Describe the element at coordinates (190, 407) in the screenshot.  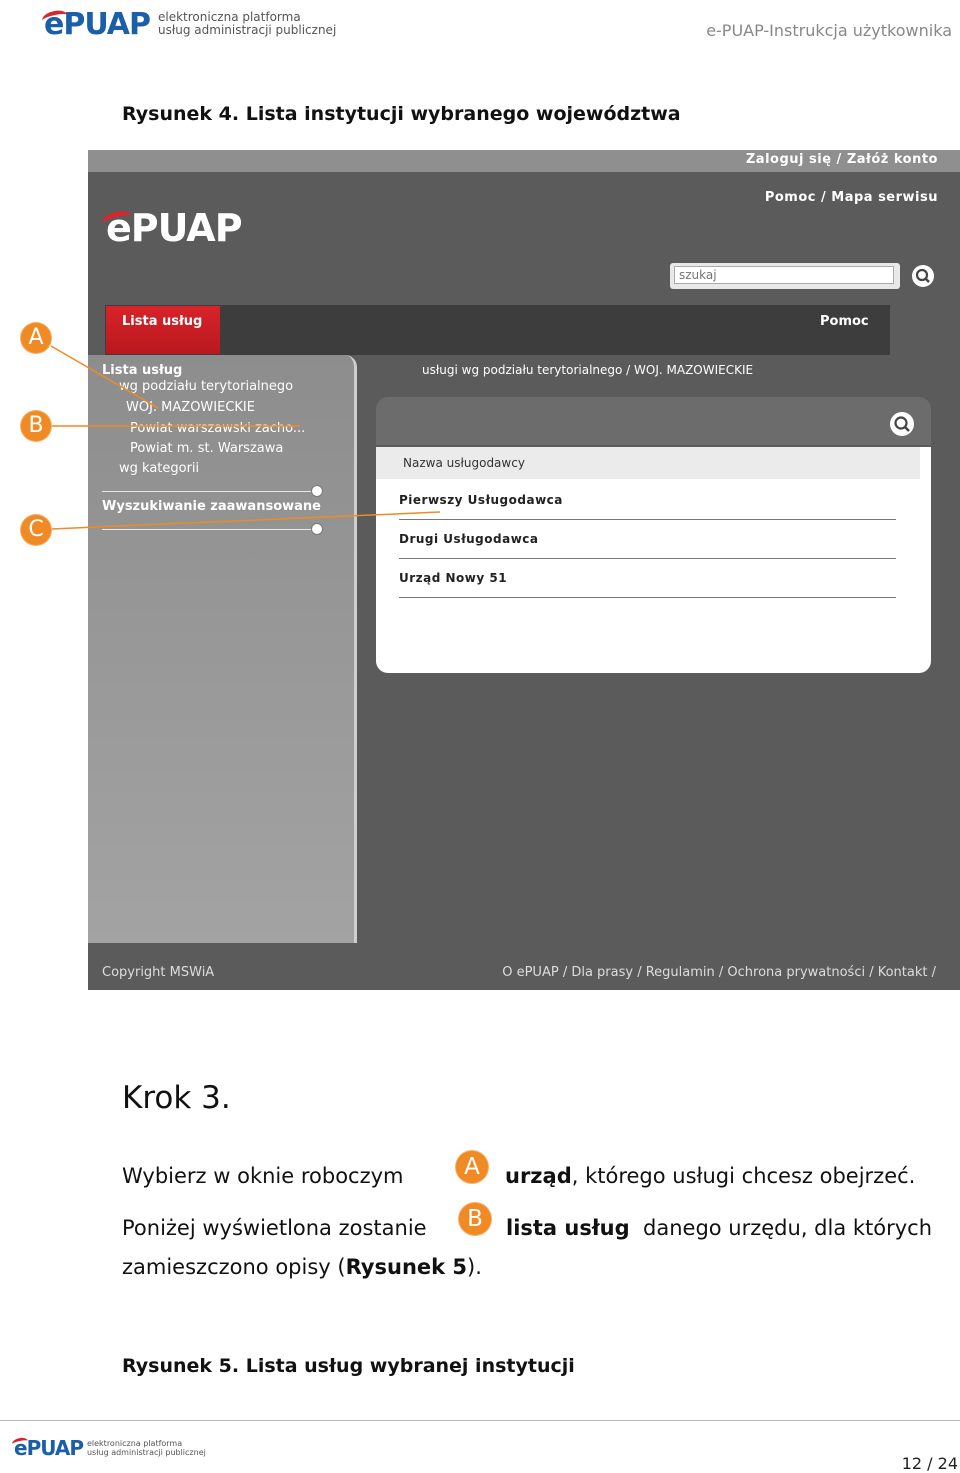
I see `sidebar-item-mazowieckie: WOJ. MAZOWIECKIE` at that location.